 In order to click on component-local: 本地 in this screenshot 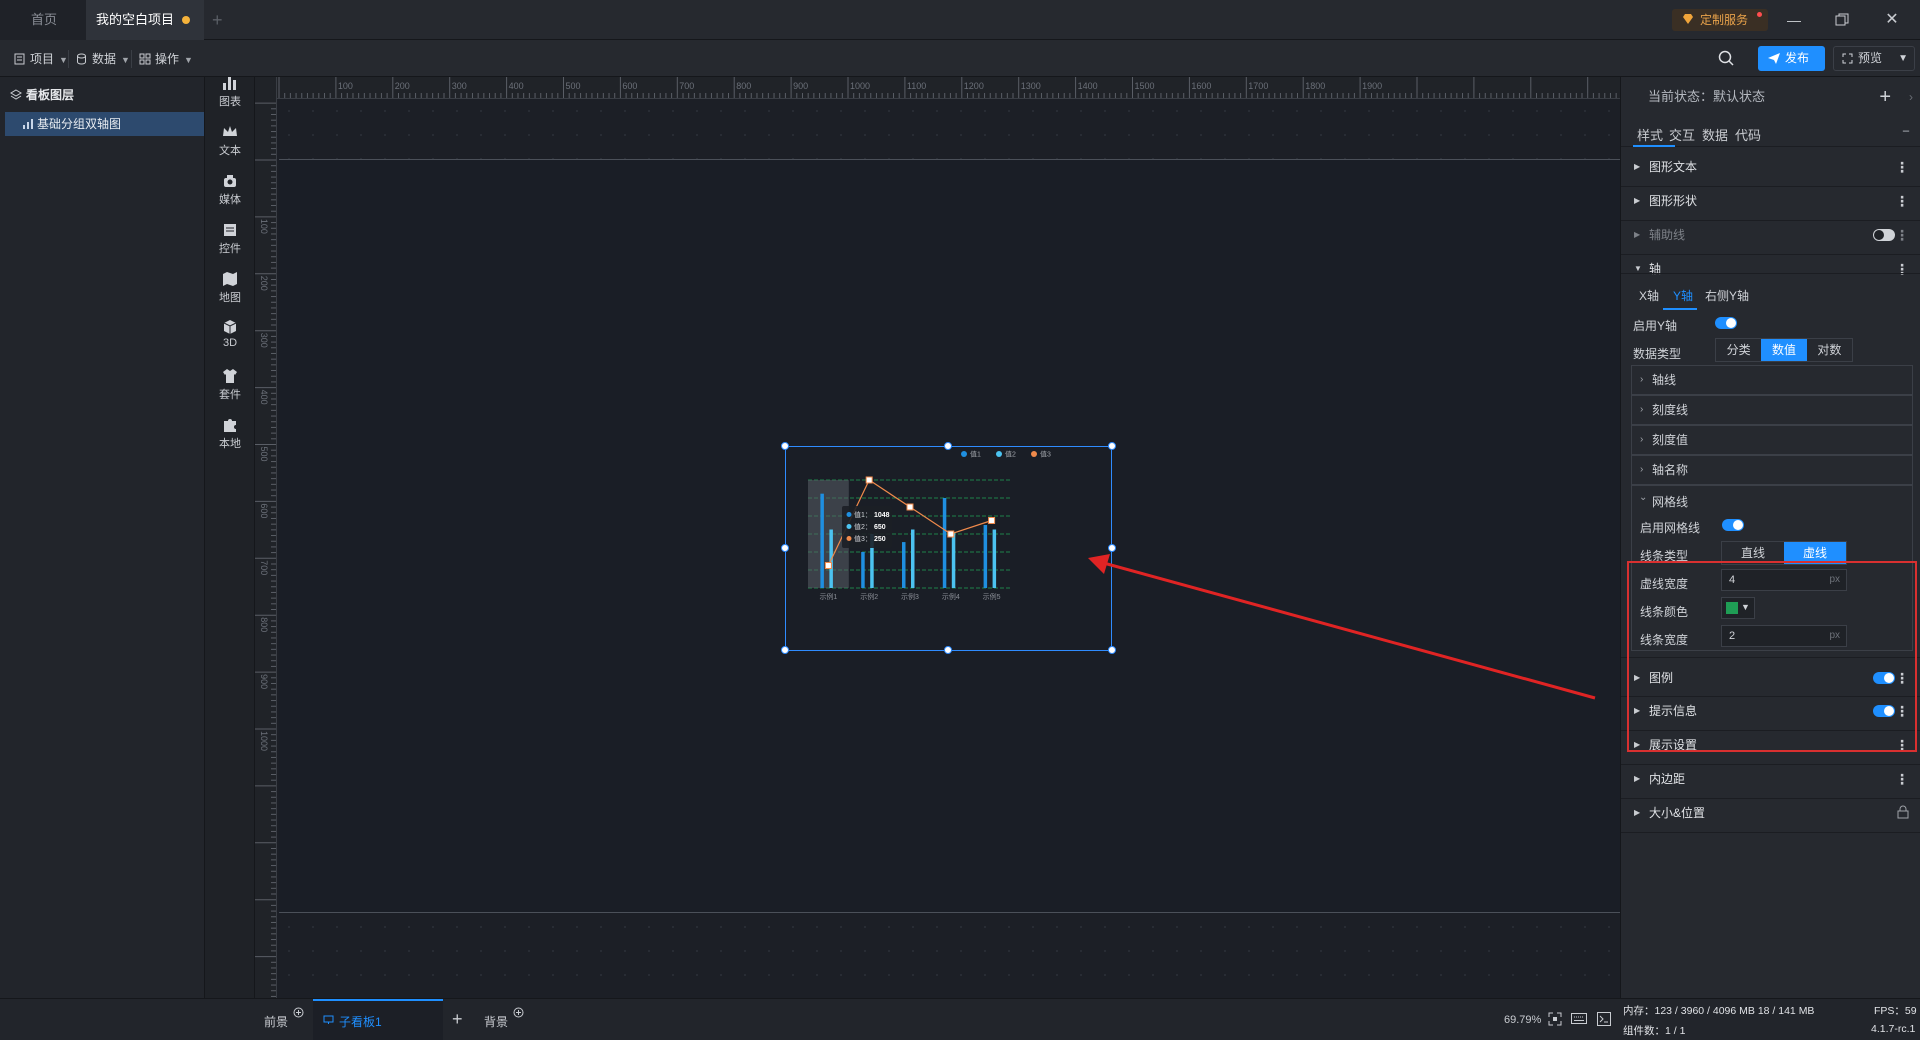, I will do `click(230, 436)`.